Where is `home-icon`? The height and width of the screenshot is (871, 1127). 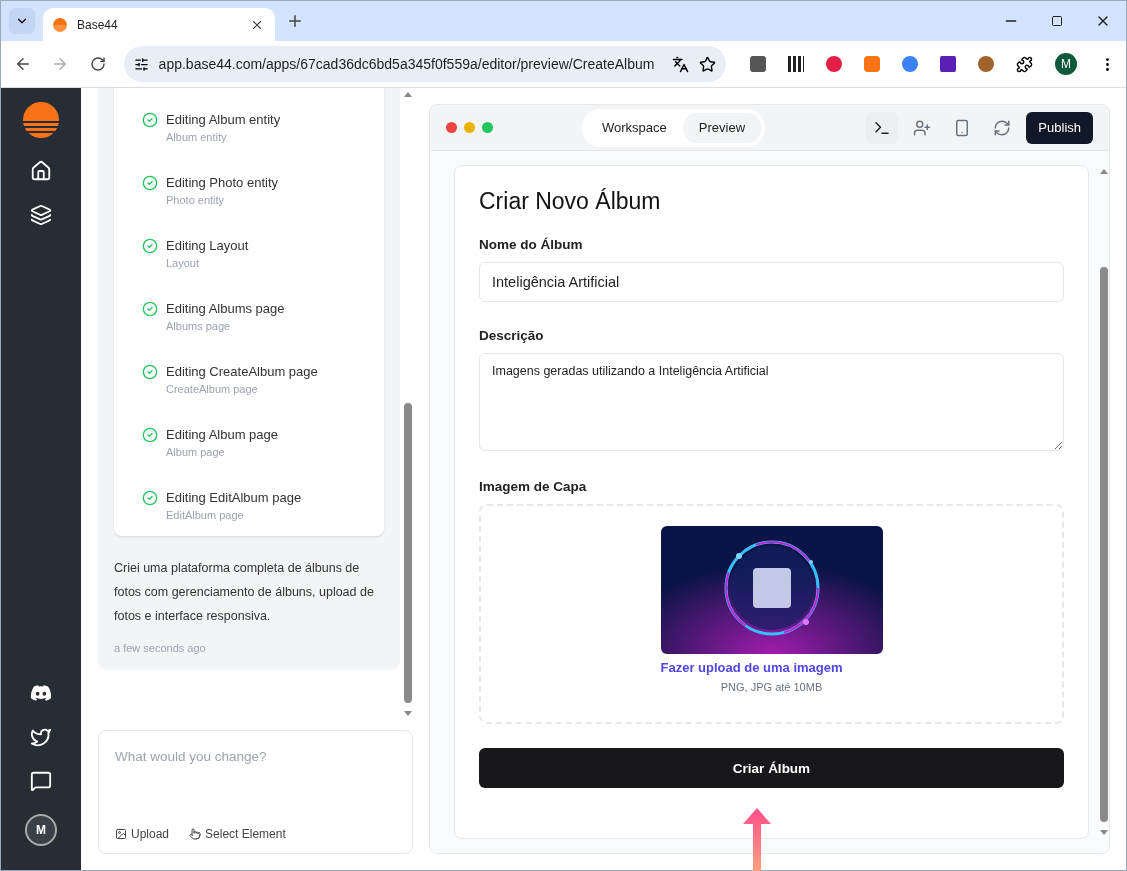 home-icon is located at coordinates (41, 171).